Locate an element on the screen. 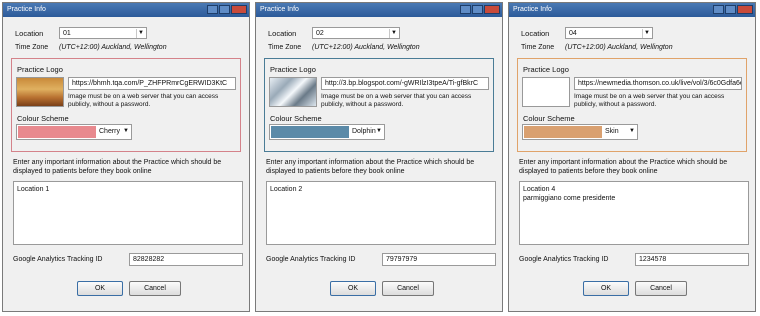 The width and height of the screenshot is (760, 316). ga-tracking-input: 1234578 is located at coordinates (692, 259).